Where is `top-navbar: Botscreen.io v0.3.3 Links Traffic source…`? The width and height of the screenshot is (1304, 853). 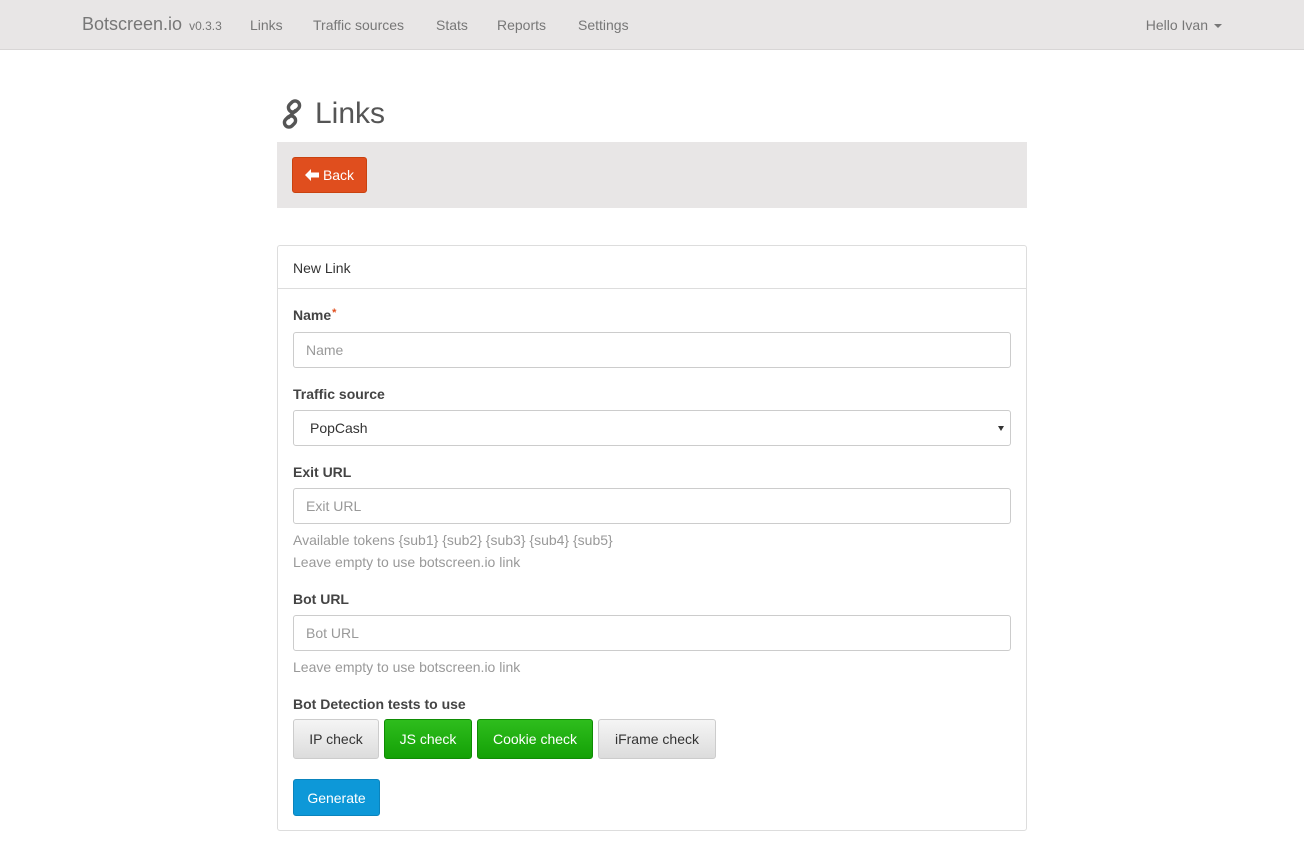
top-navbar: Botscreen.io v0.3.3 Links Traffic source… is located at coordinates (652, 25).